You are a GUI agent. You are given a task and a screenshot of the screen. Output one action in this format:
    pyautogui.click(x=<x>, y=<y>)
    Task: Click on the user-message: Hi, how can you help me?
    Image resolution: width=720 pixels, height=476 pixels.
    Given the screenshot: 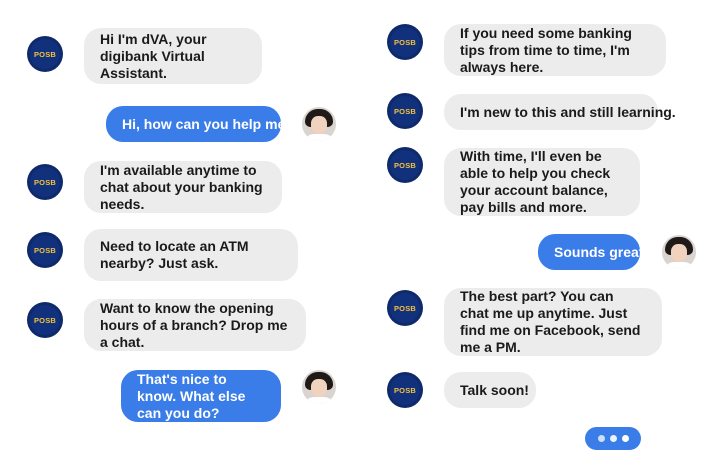 What is the action you would take?
    pyautogui.click(x=200, y=124)
    